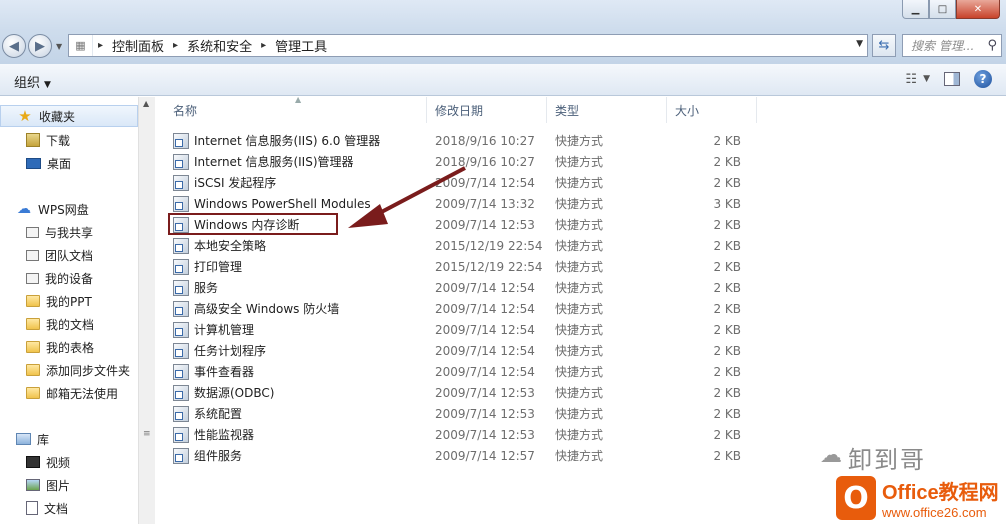  Describe the element at coordinates (219, 245) in the screenshot. I see `file-name: 本地安全策略` at that location.